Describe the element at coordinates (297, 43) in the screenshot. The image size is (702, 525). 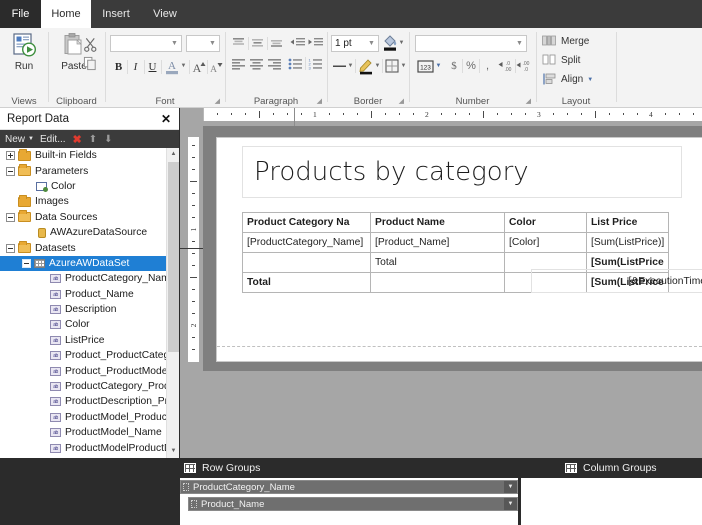
I see `decrease-indent-button` at that location.